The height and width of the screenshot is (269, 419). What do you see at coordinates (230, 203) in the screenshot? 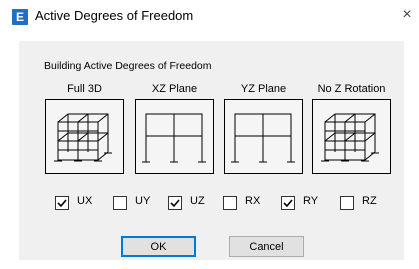
I see `checkbox-rx-box` at bounding box center [230, 203].